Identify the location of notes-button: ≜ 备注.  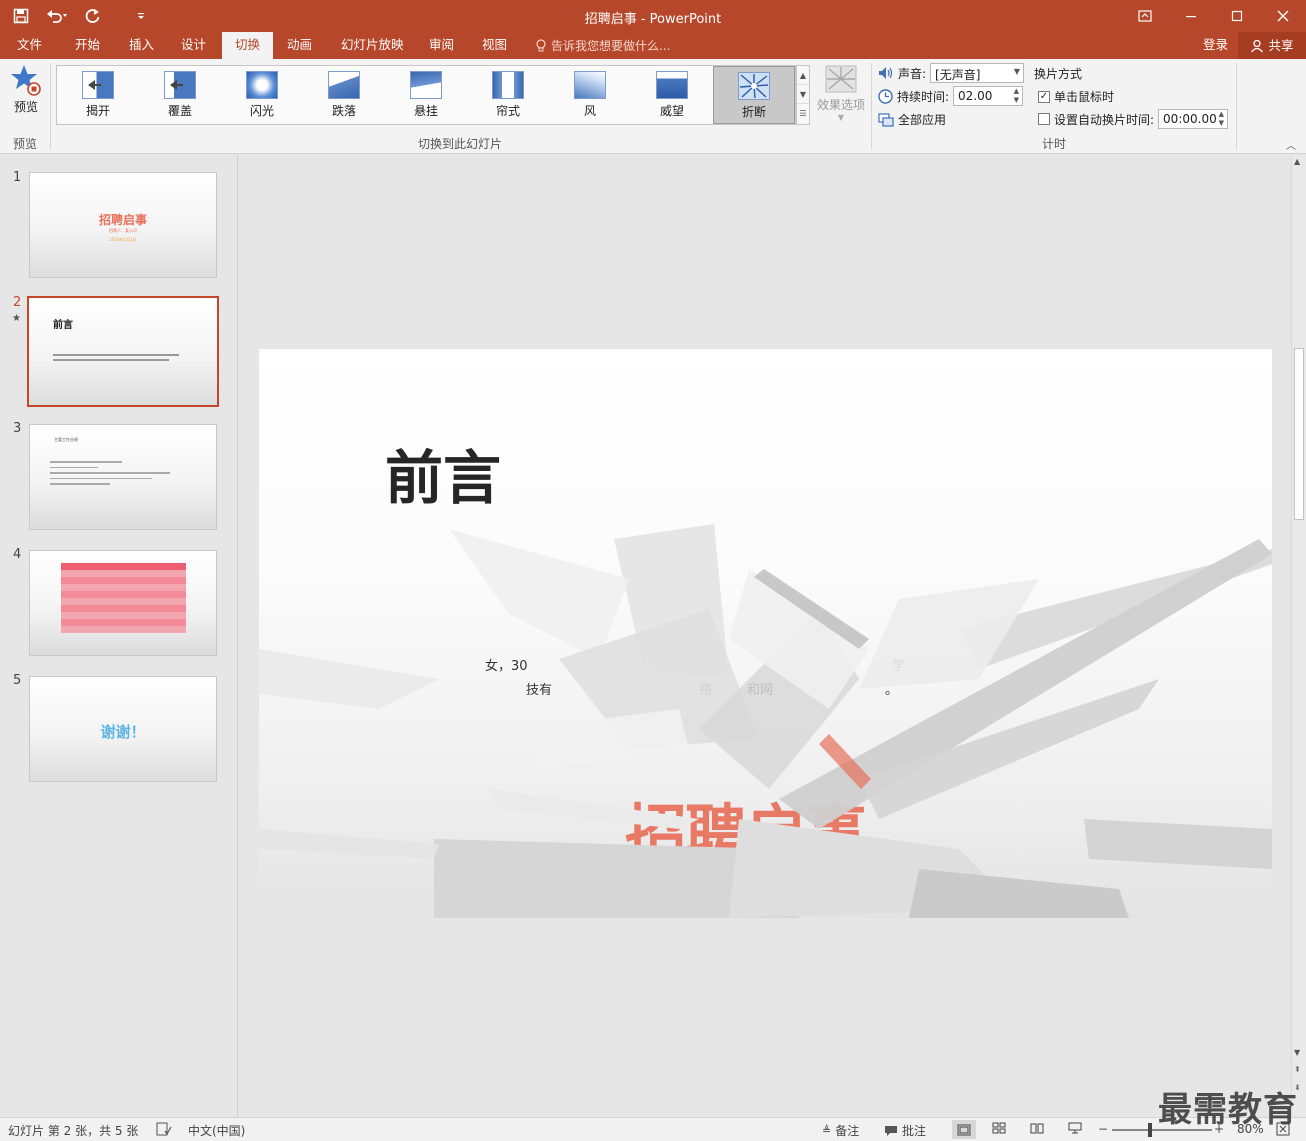
(840, 1130).